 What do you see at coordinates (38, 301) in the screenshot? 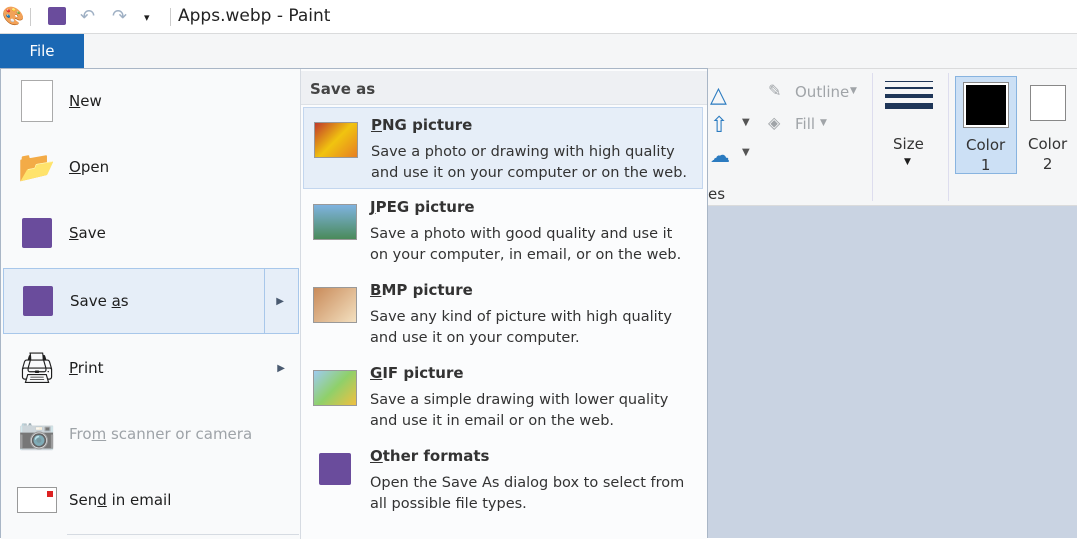
I see `save-as-icon` at bounding box center [38, 301].